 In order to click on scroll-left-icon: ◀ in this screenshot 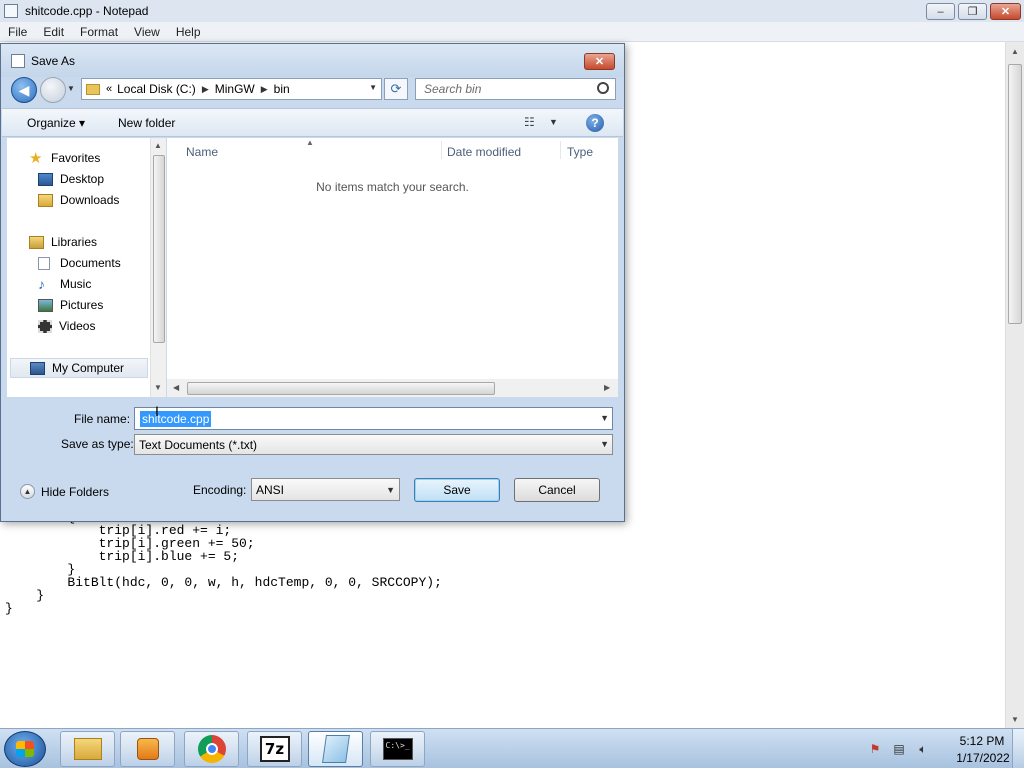, I will do `click(176, 387)`.